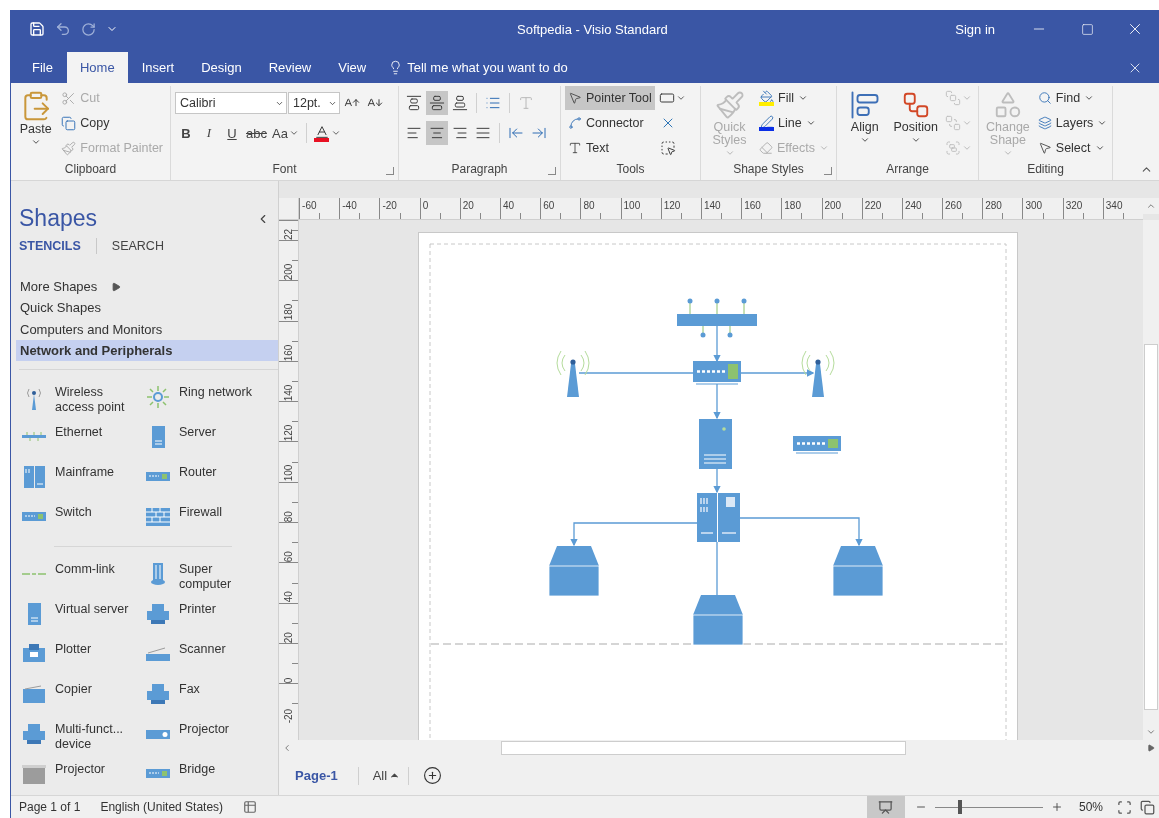  Describe the element at coordinates (209, 133) in the screenshot. I see `format-button: I` at that location.